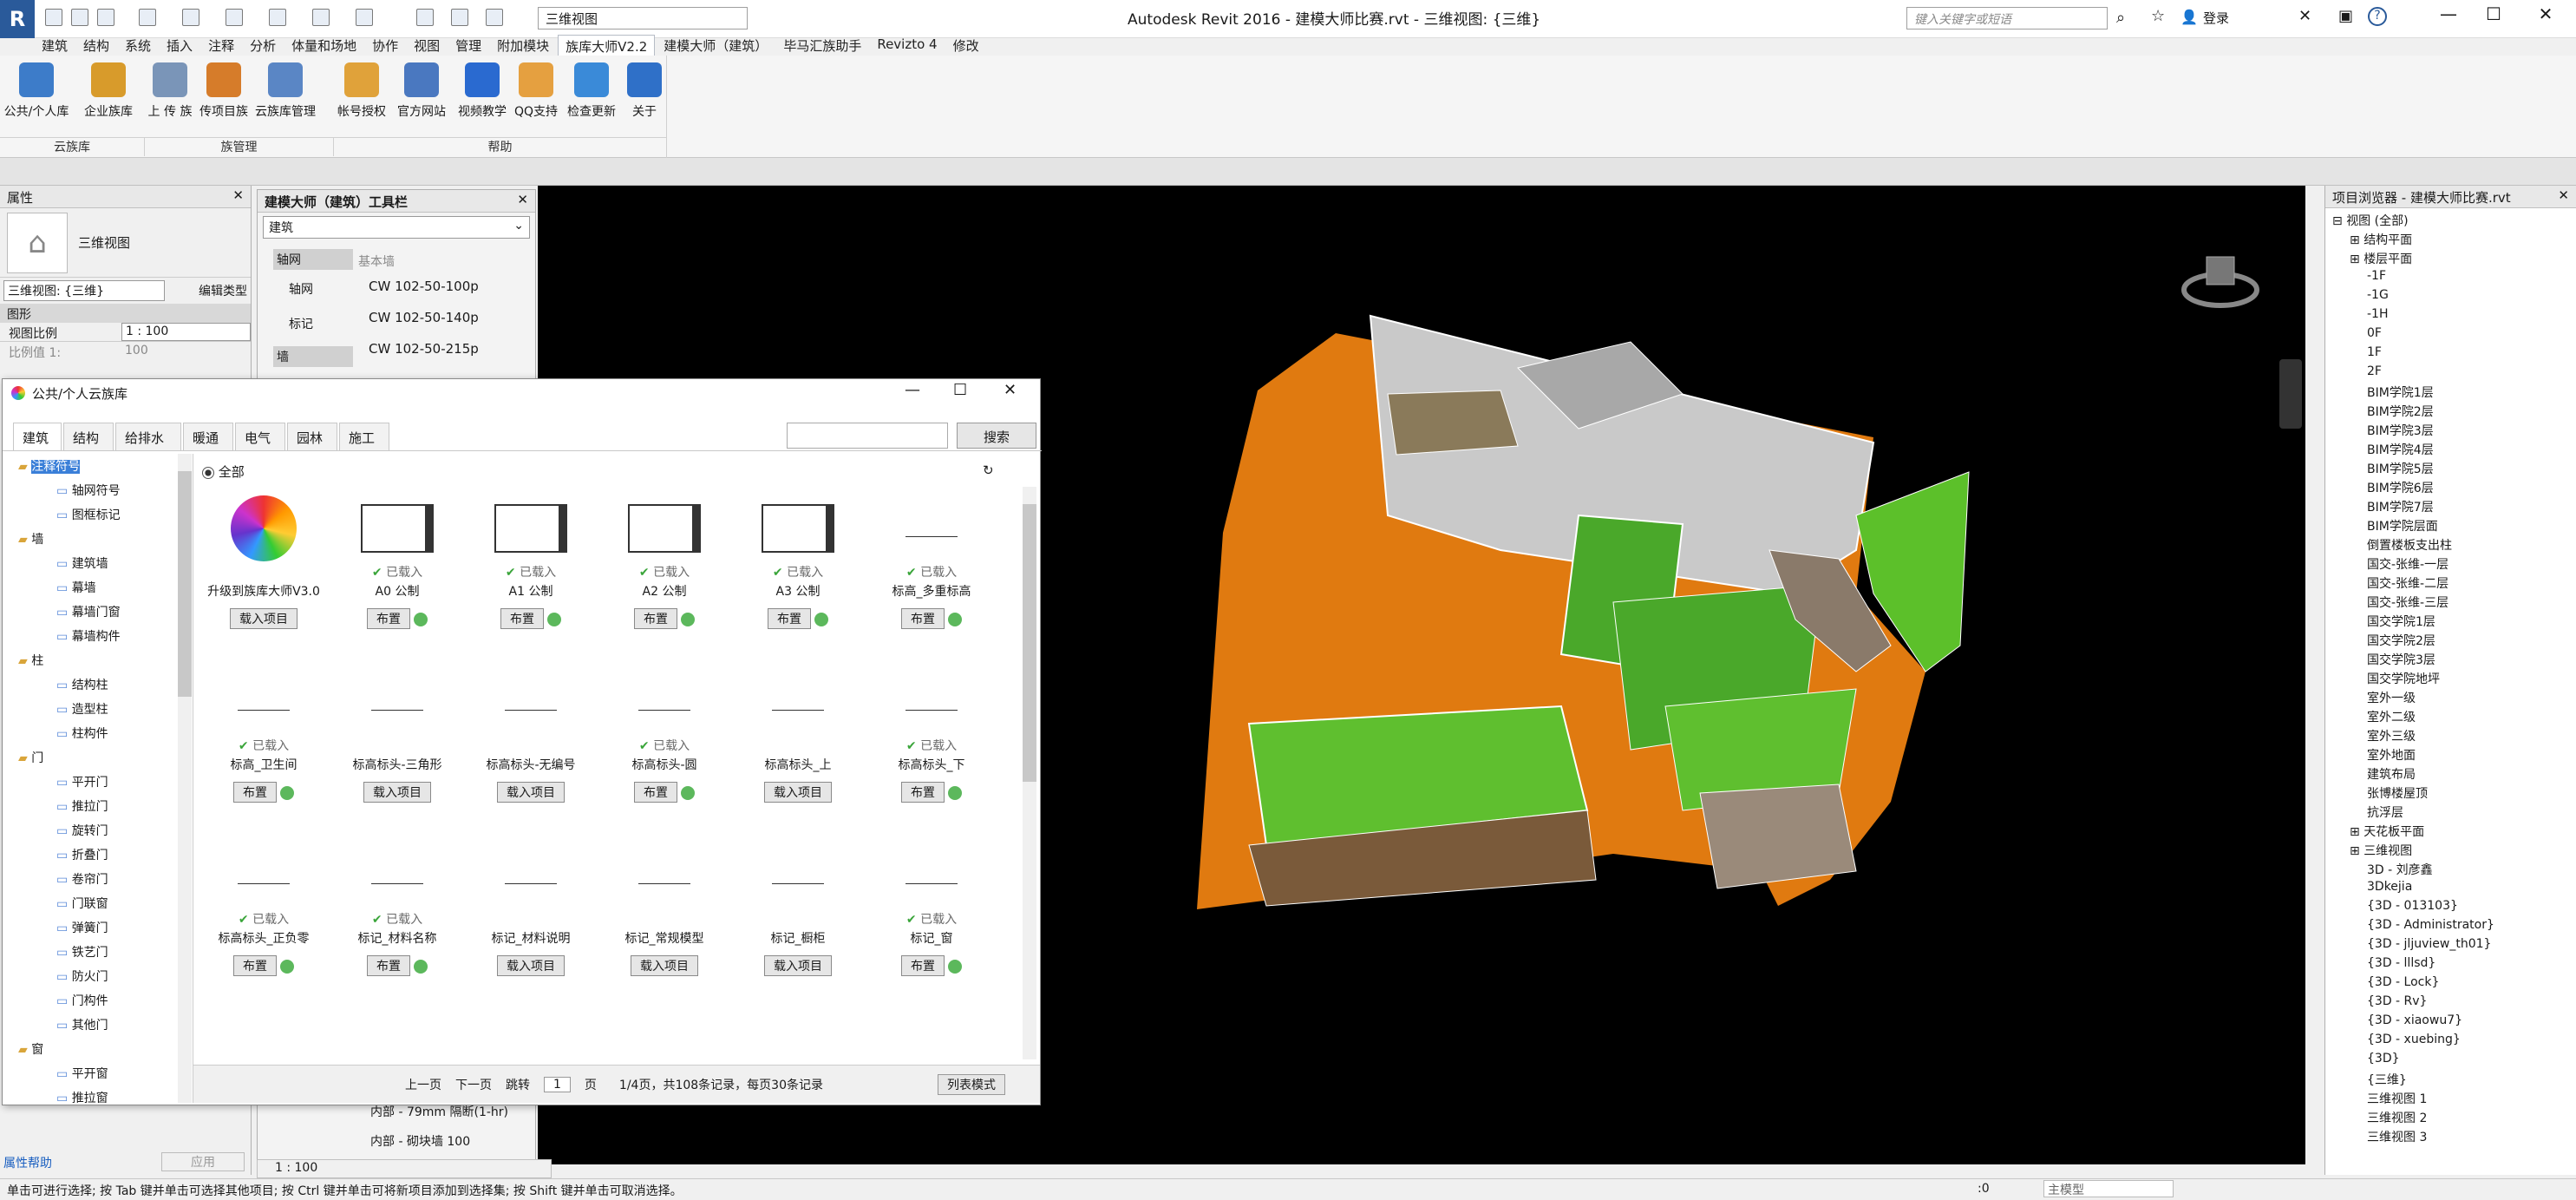  I want to click on save-icon, so click(79, 18).